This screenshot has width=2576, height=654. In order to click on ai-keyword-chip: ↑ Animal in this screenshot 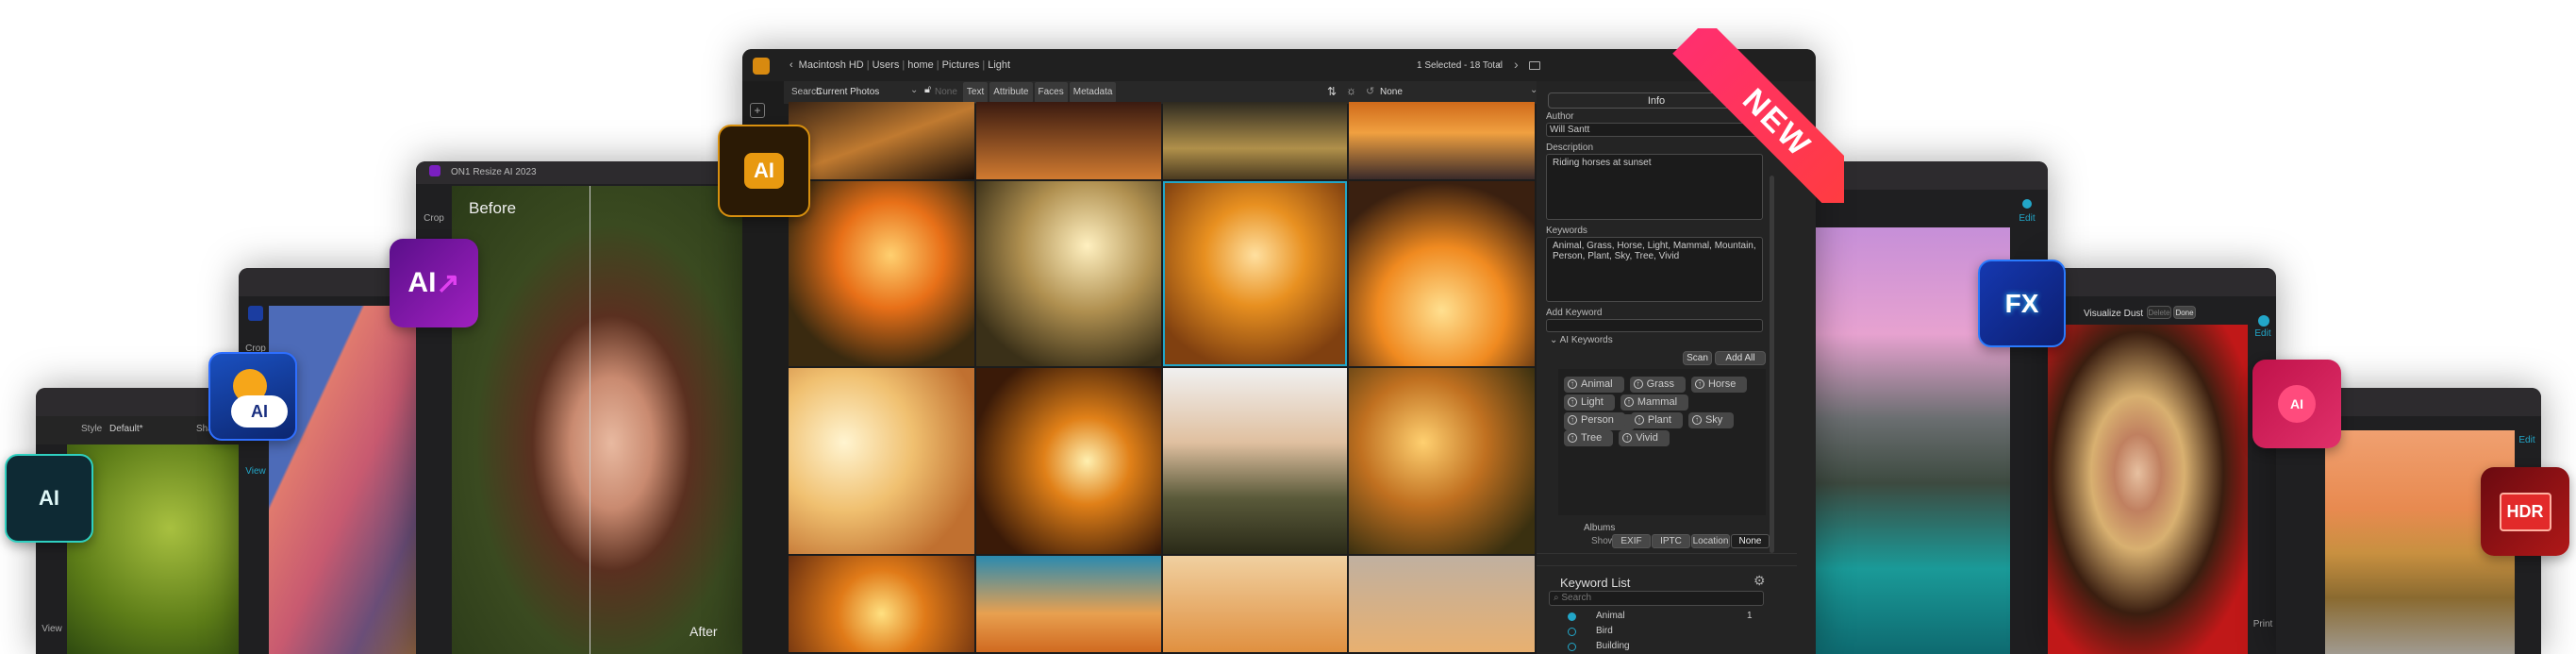, I will do `click(1594, 384)`.